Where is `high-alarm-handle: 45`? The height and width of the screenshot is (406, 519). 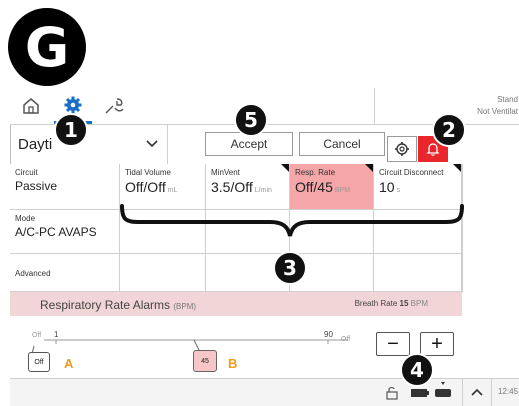 high-alarm-handle: 45 is located at coordinates (205, 361).